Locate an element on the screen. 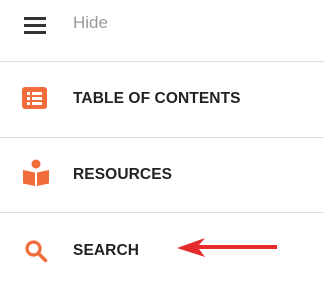 Image resolution: width=324 pixels, height=283 pixels. nav-item-label: SEARCH is located at coordinates (106, 250).